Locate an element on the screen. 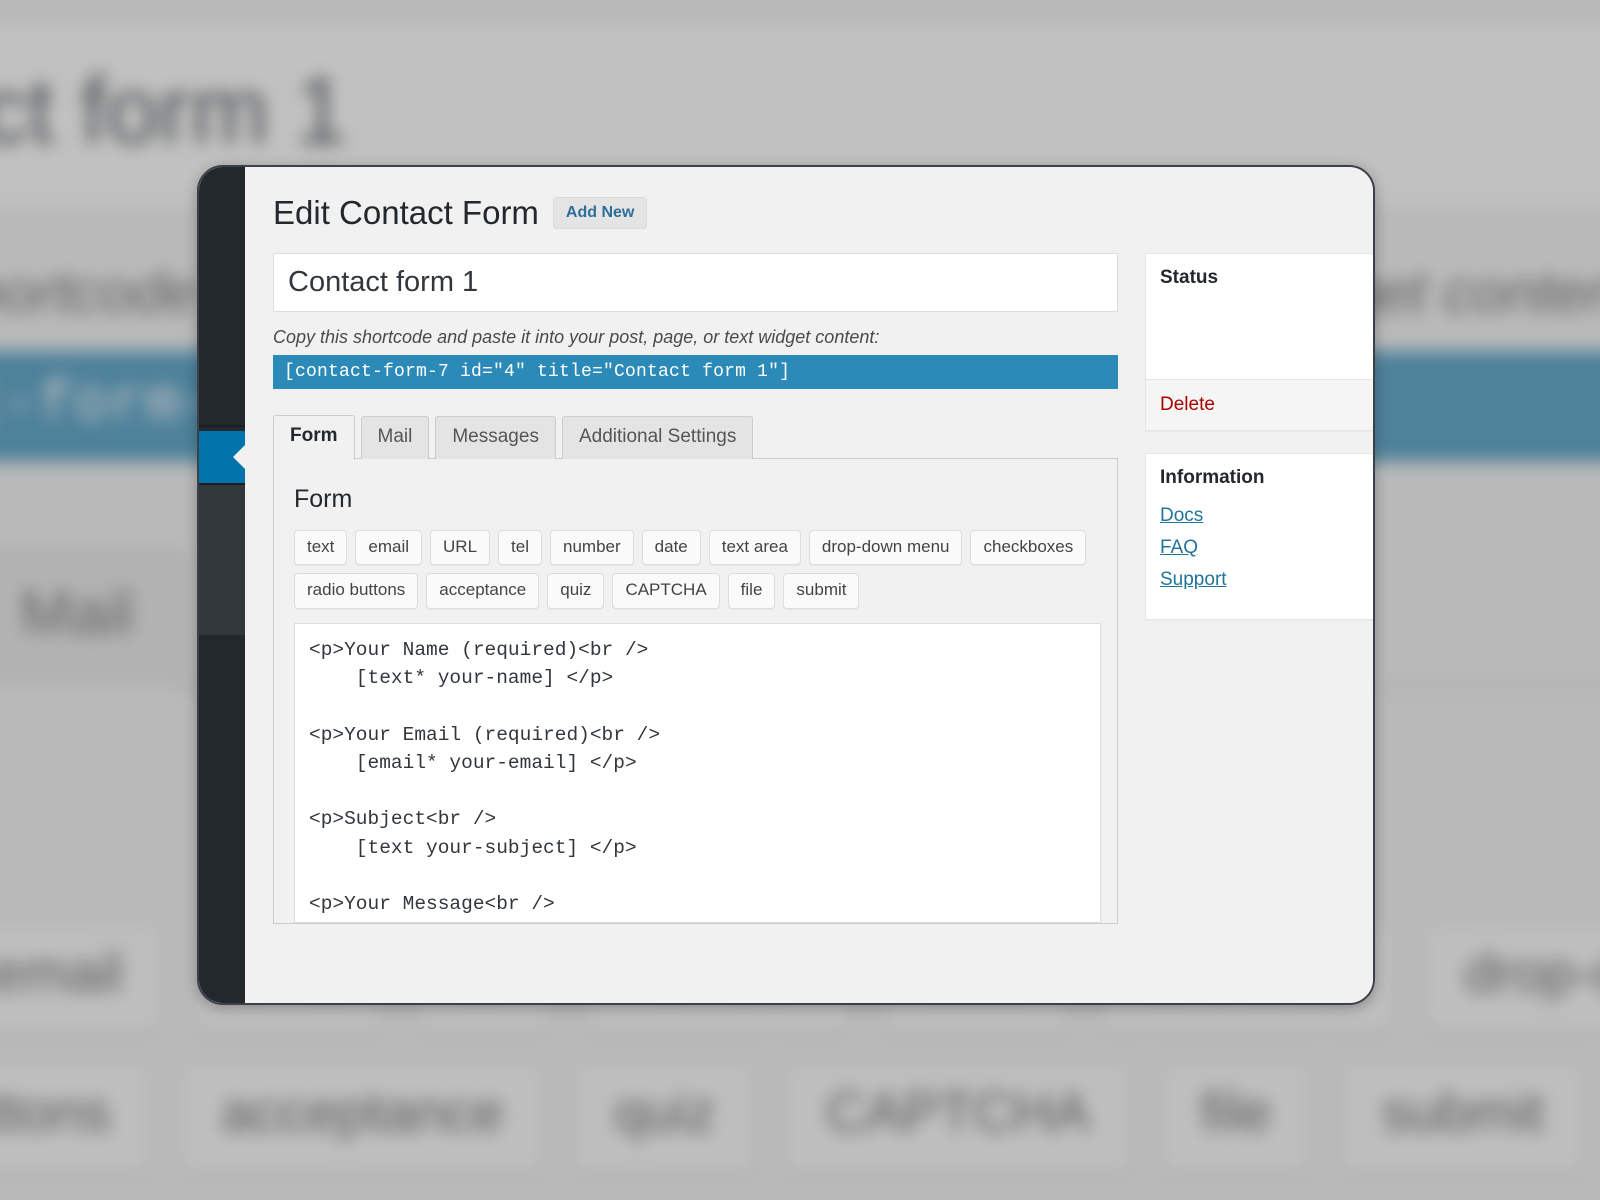 This screenshot has width=1600, height=1200. tag-button-number: number is located at coordinates (592, 548).